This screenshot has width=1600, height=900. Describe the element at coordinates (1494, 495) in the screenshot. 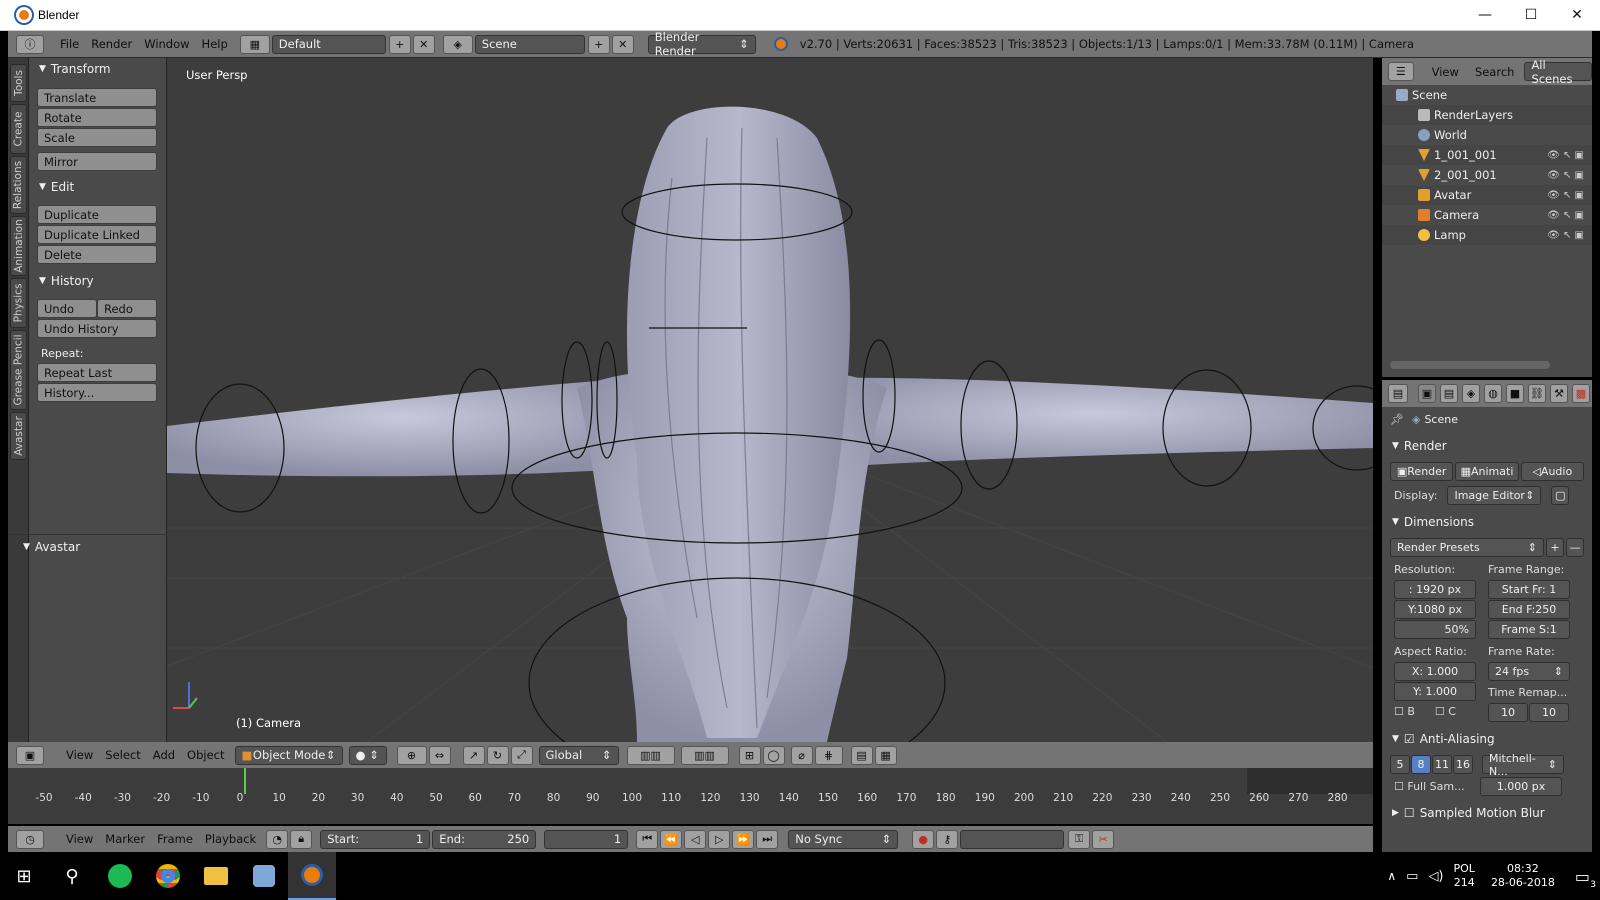

I see `display-select: Image Editor ⇕` at that location.